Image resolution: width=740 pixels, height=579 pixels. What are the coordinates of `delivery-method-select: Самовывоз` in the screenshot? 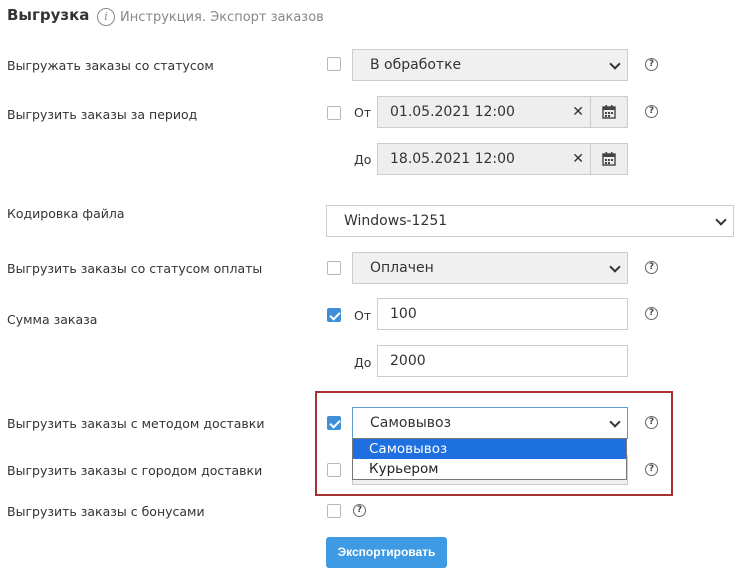 It's located at (490, 423).